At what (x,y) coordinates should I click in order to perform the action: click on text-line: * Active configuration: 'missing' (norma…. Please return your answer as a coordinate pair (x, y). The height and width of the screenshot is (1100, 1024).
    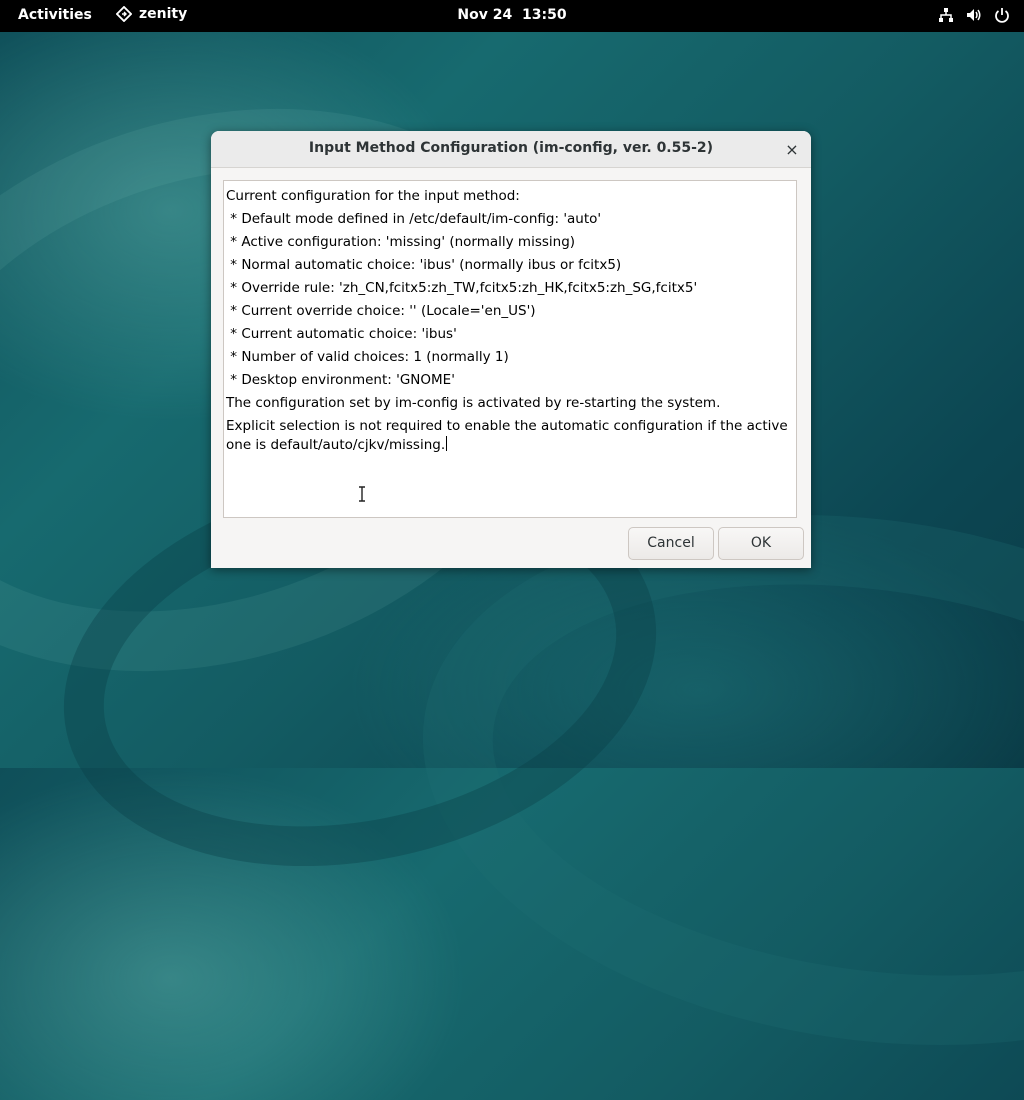
    Looking at the image, I should click on (401, 242).